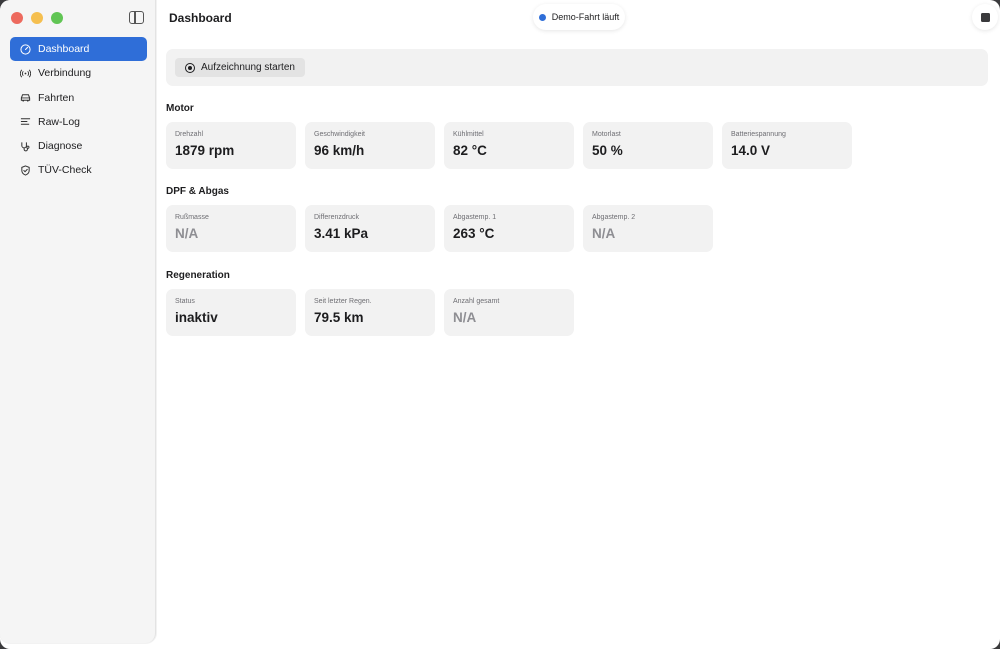  Describe the element at coordinates (57, 18) in the screenshot. I see `zoom-window-button` at that location.